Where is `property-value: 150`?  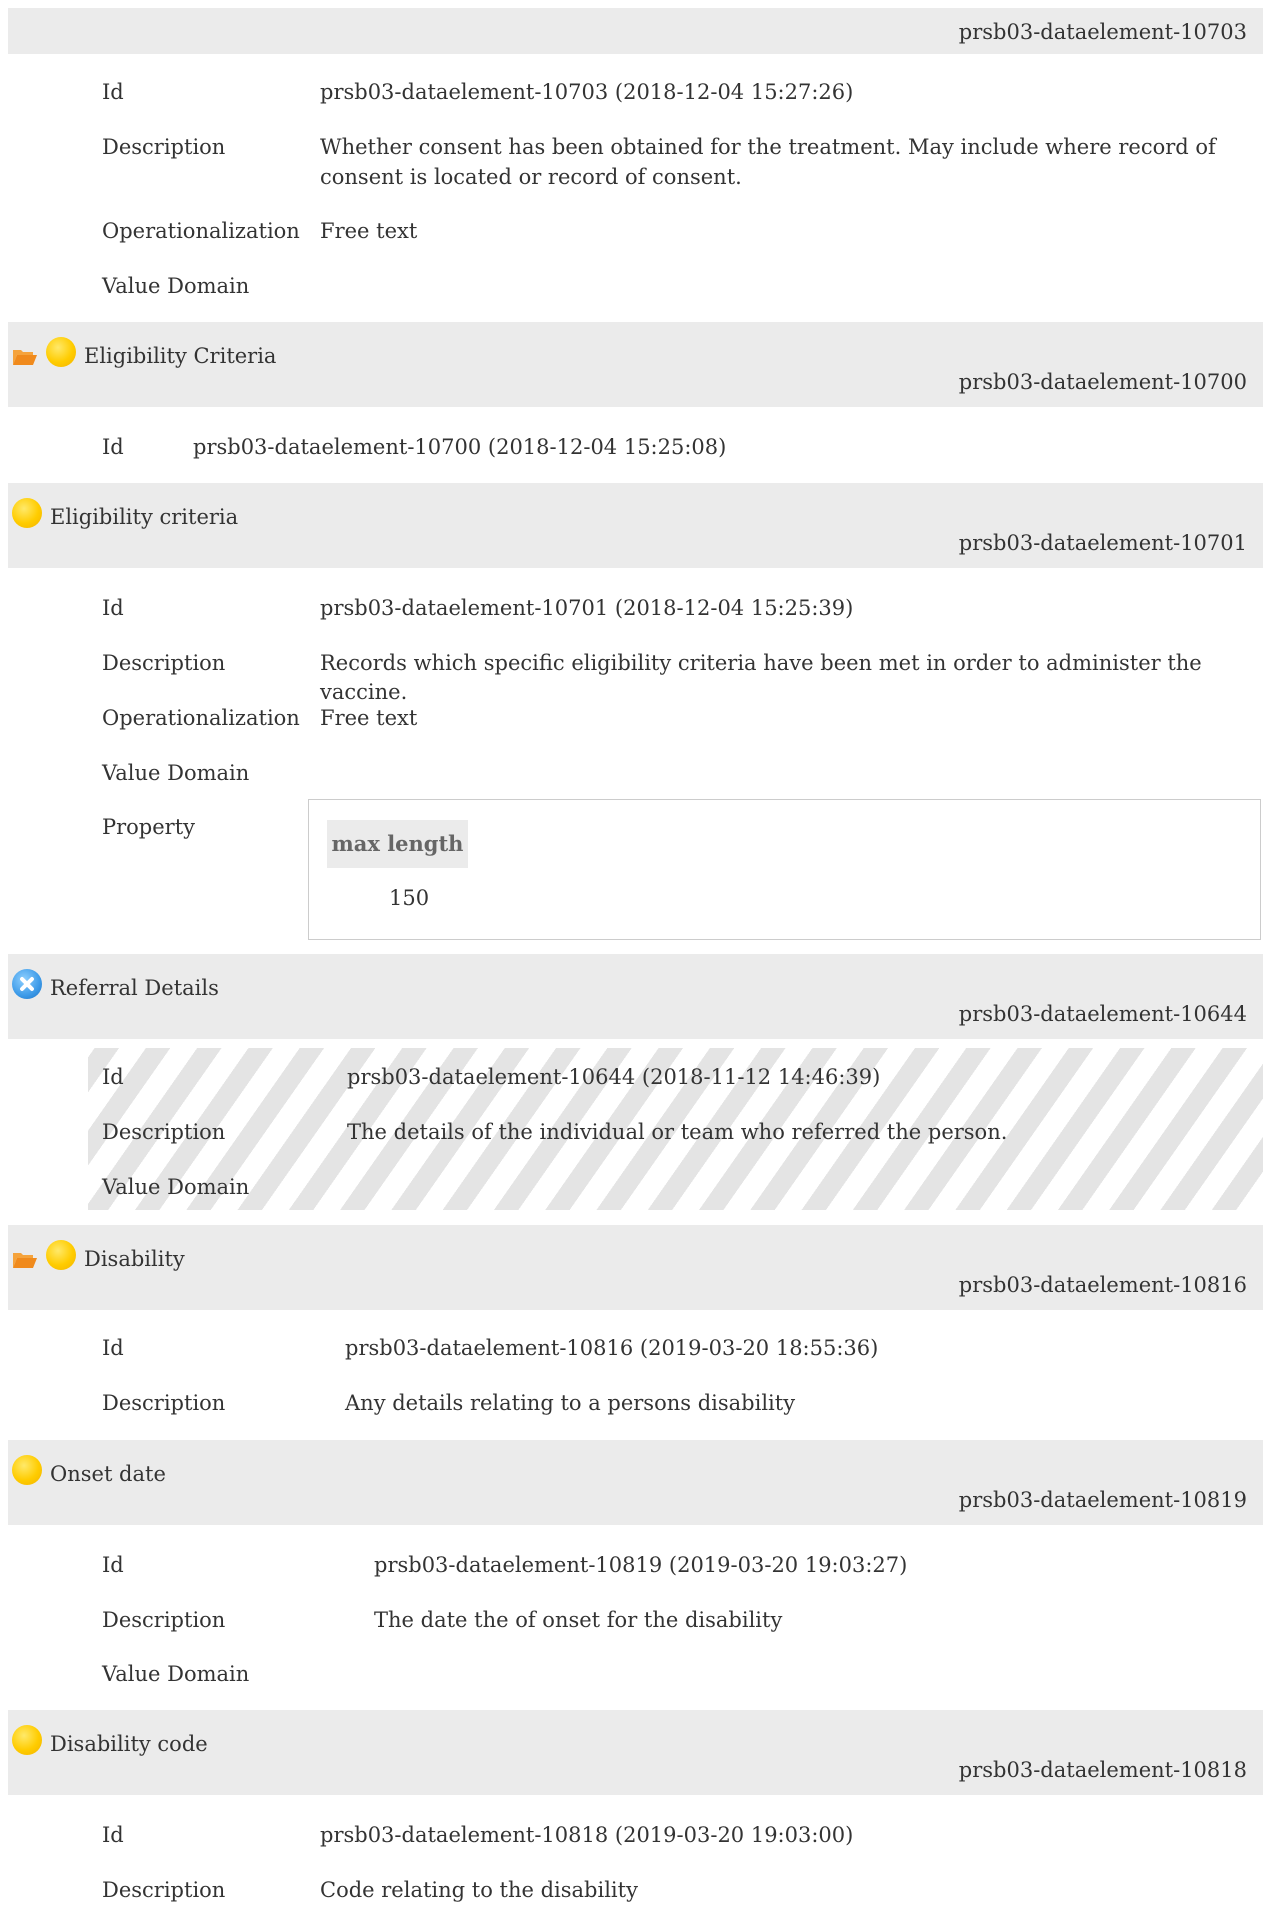 property-value: 150 is located at coordinates (409, 898).